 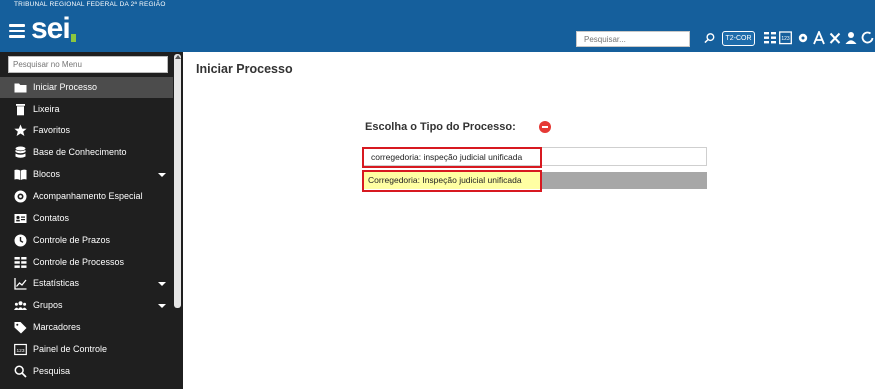 What do you see at coordinates (86, 130) in the screenshot?
I see `sidebar-item-favoritos: Favoritos` at bounding box center [86, 130].